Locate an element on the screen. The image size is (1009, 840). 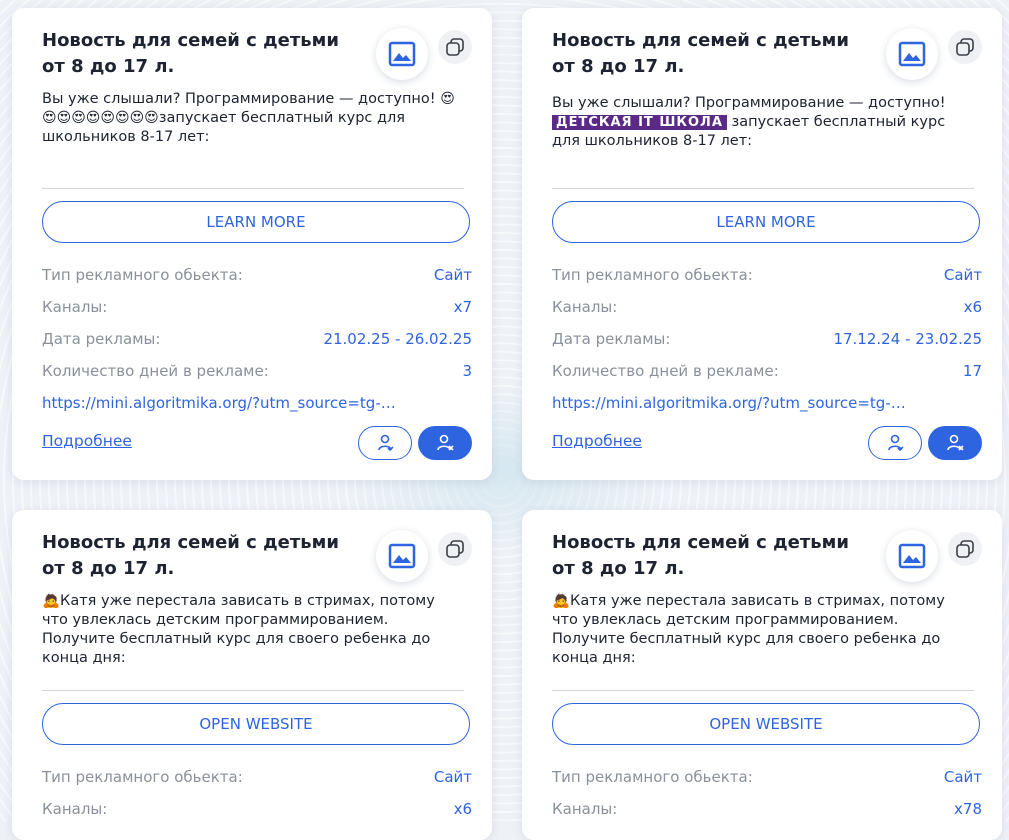
info-row: Количество дней в рекламе: 3 is located at coordinates (257, 371).